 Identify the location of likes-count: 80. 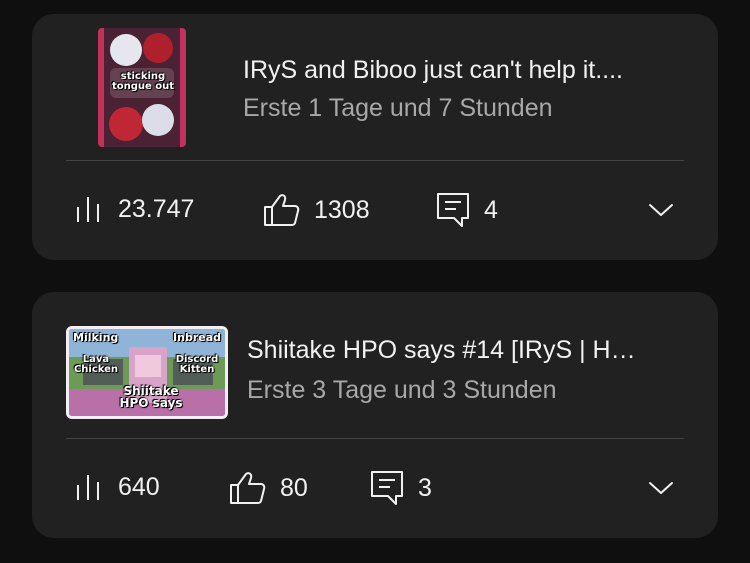
(294, 487).